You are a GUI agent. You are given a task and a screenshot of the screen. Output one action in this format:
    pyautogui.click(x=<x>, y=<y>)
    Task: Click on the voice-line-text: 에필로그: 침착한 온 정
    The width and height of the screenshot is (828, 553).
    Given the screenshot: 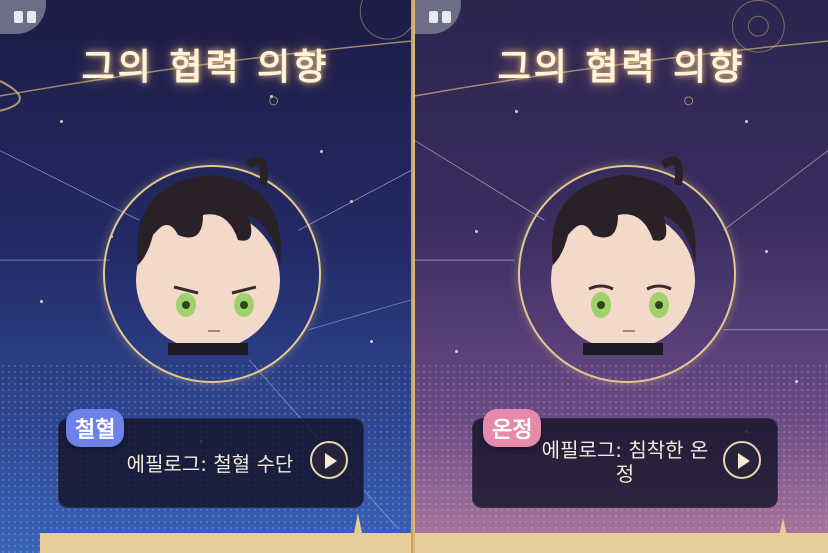 What is the action you would take?
    pyautogui.click(x=625, y=462)
    